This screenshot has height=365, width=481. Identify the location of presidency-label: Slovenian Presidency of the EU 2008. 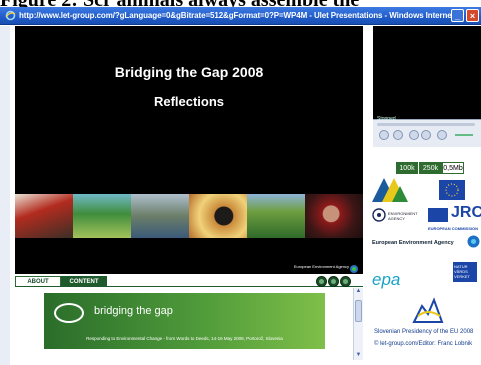
(424, 332).